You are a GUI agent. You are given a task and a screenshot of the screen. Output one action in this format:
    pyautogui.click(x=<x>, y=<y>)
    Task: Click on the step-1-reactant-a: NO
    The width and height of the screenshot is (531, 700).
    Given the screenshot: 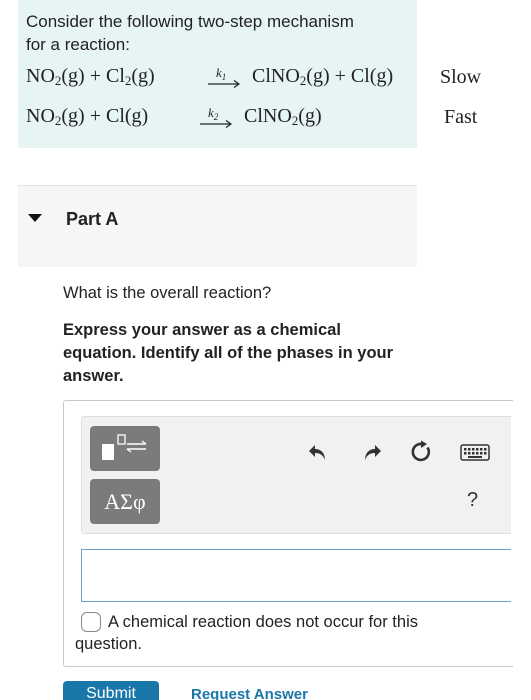 What is the action you would take?
    pyautogui.click(x=40, y=76)
    